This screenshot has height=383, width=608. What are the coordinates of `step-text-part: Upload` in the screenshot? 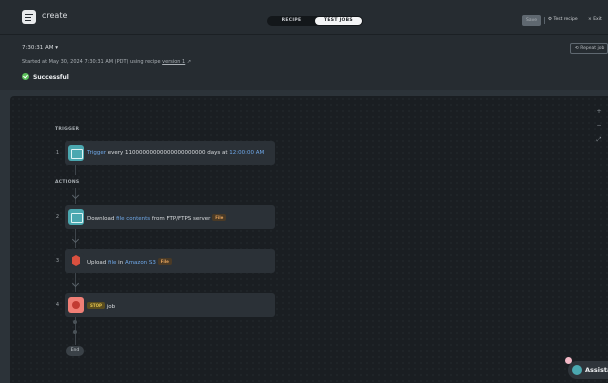 It's located at (98, 263).